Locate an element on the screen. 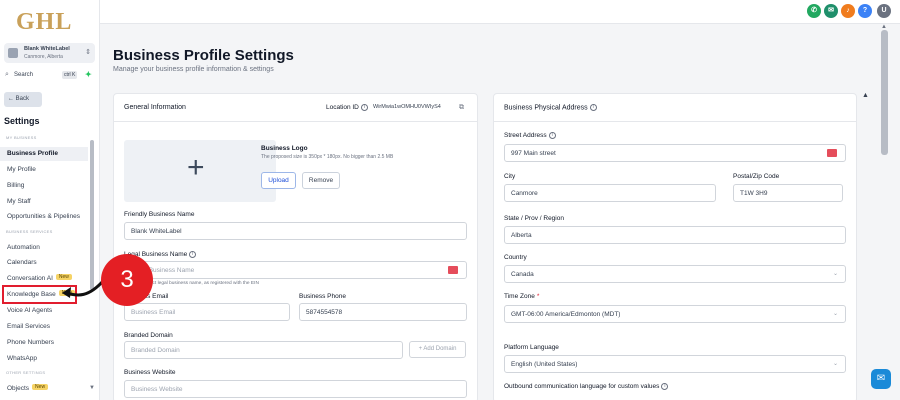  step-number-badge: 3 is located at coordinates (127, 280).